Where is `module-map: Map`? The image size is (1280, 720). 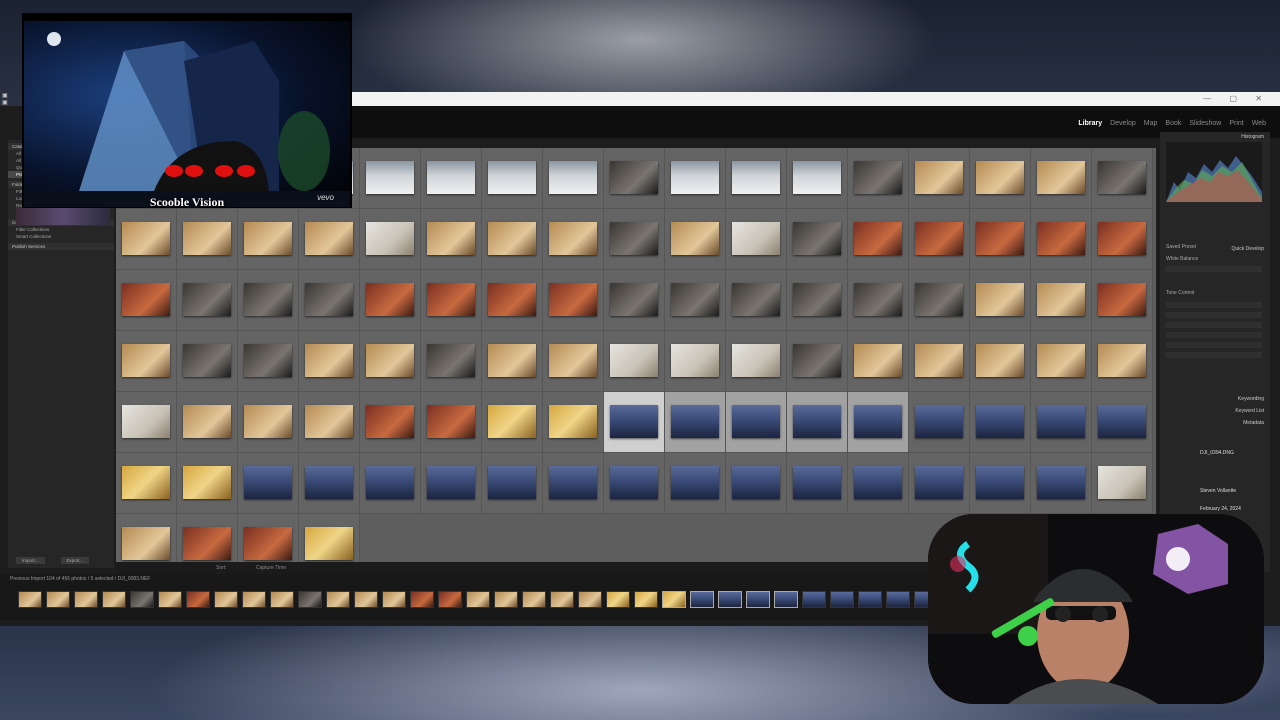 module-map: Map is located at coordinates (1151, 123).